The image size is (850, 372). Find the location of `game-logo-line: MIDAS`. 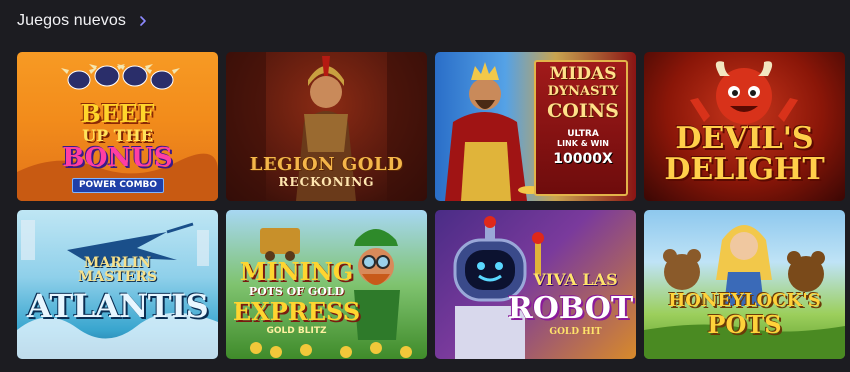

game-logo-line: MIDAS is located at coordinates (583, 74).